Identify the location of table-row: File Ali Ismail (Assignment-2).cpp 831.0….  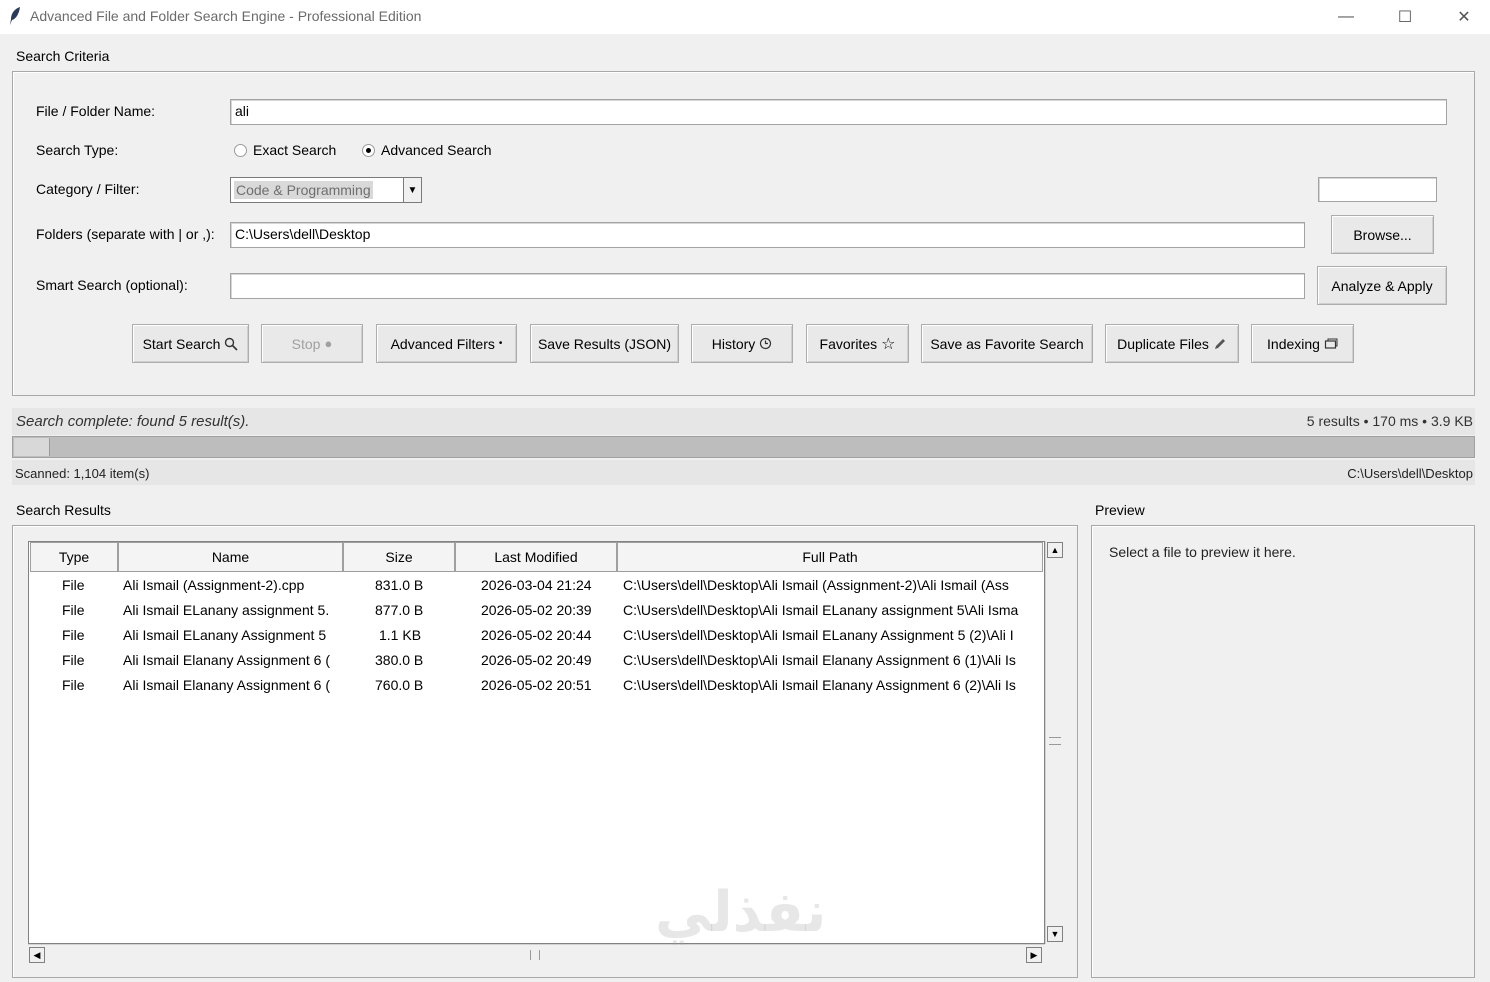
(536, 586).